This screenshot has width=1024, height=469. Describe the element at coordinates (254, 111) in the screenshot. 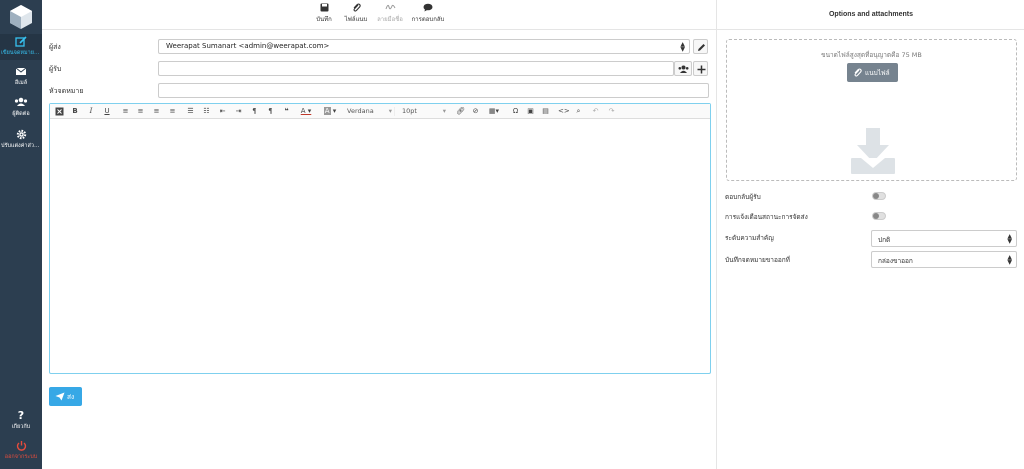

I see `ltr-icon: ¶` at that location.